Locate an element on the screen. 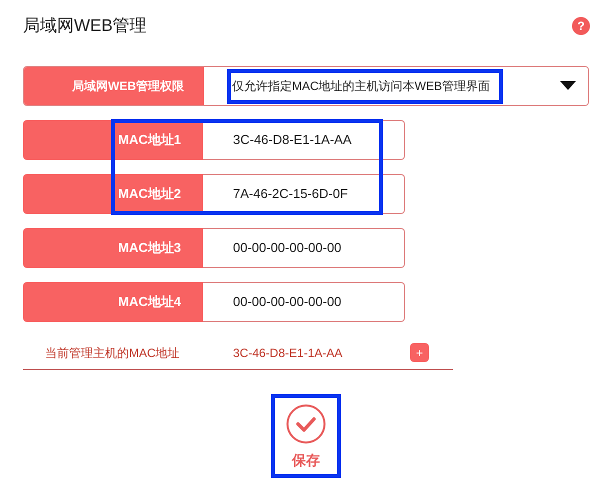  checkmark-circle-icon is located at coordinates (306, 424).